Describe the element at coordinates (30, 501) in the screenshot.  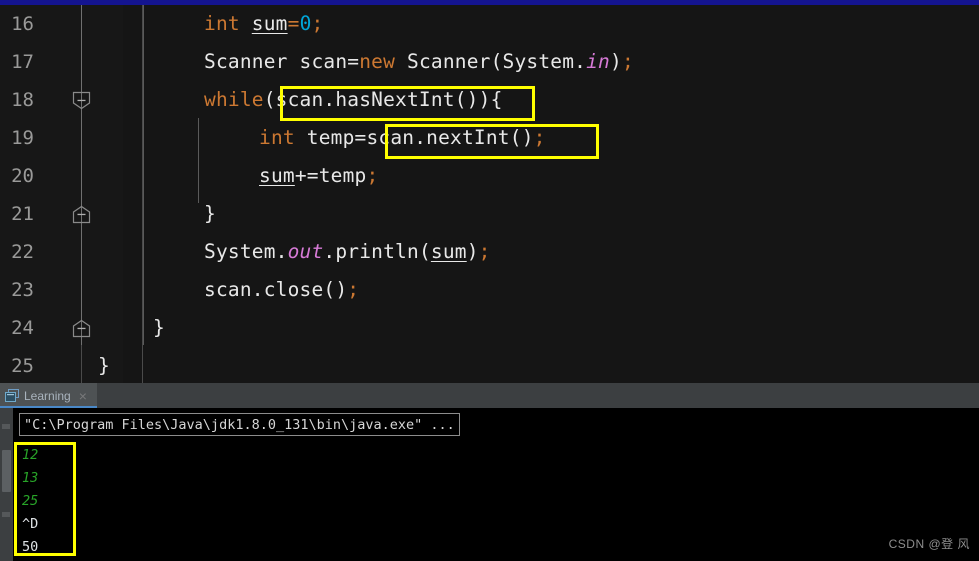
I see `console-output-line-3: 25` at that location.